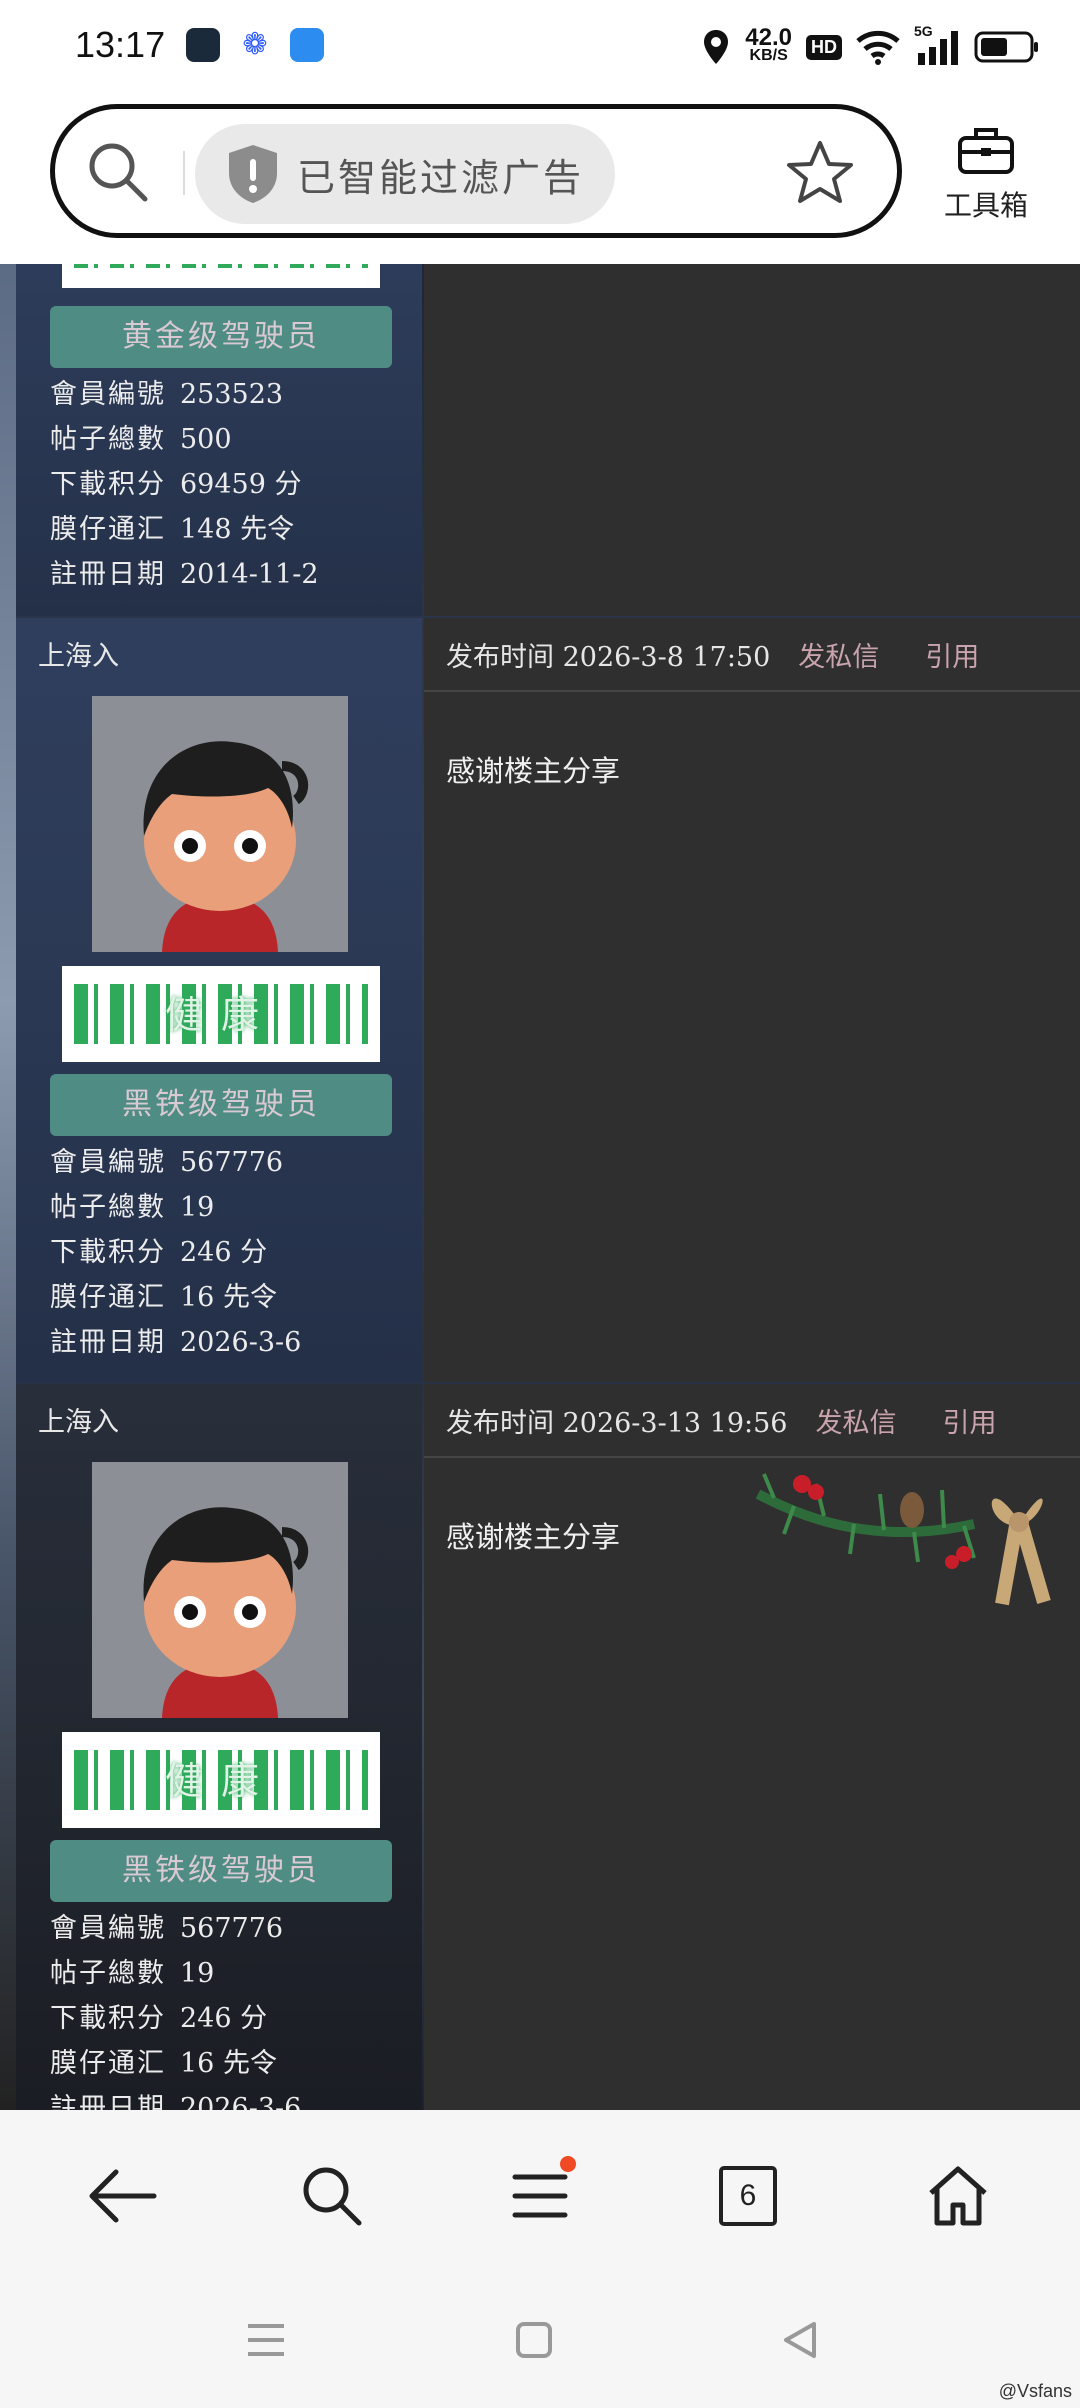 The height and width of the screenshot is (2408, 1080). What do you see at coordinates (176, 484) in the screenshot?
I see `stat-download-points: 下載积分 69459 分` at bounding box center [176, 484].